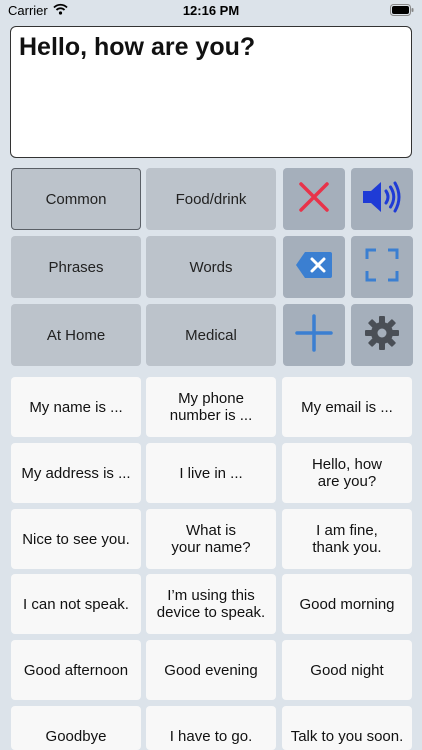 The width and height of the screenshot is (422, 750). I want to click on backspace-icon, so click(314, 267).